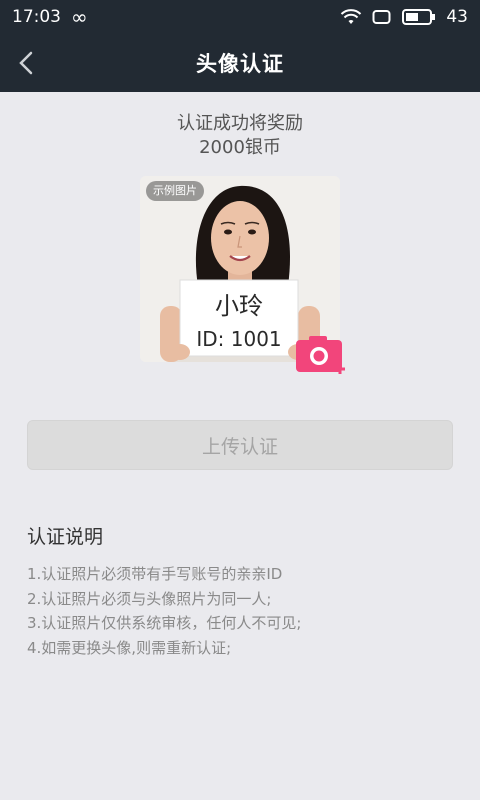 This screenshot has width=480, height=800. Describe the element at coordinates (155, 574) in the screenshot. I see `instruction-item: 1.认证照片必须带有手写账号的亲亲ID` at that location.